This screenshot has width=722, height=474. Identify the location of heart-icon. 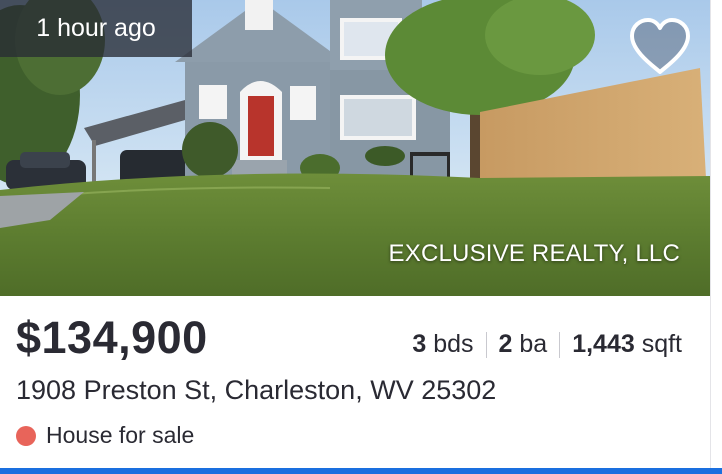
(660, 46).